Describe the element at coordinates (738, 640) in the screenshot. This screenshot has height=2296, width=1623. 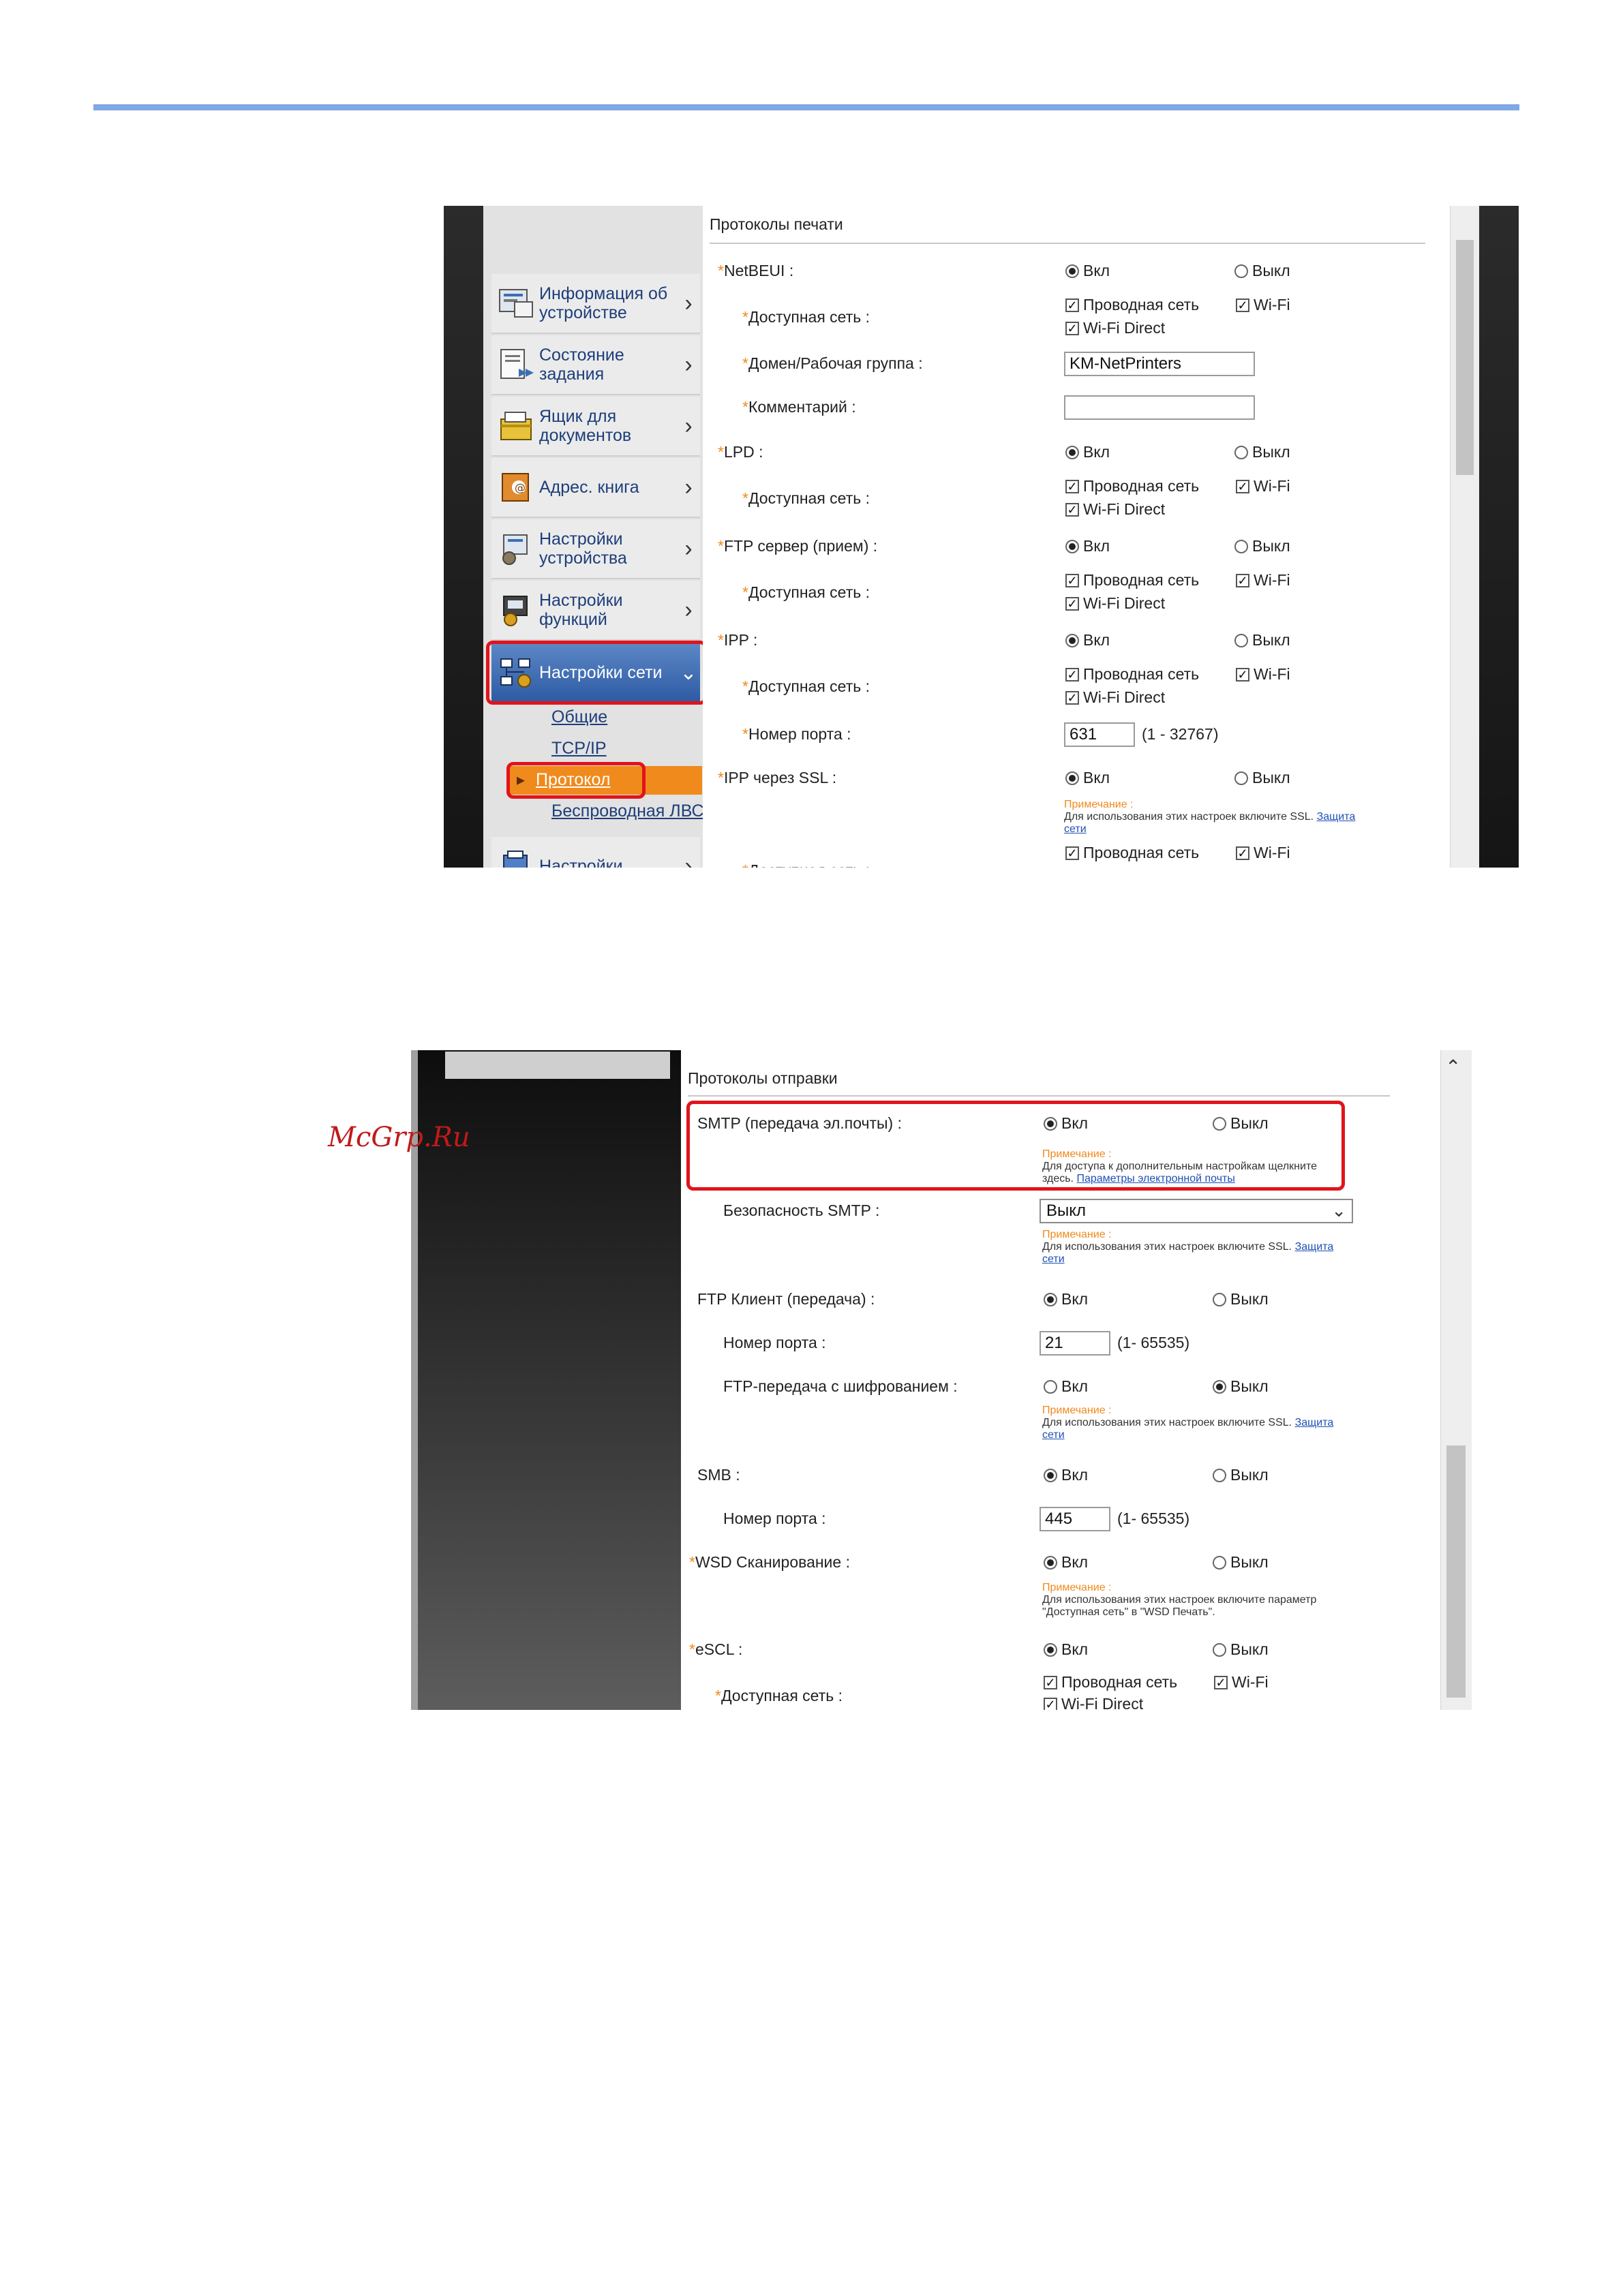
I see `label-ipp: *IPP :` at that location.